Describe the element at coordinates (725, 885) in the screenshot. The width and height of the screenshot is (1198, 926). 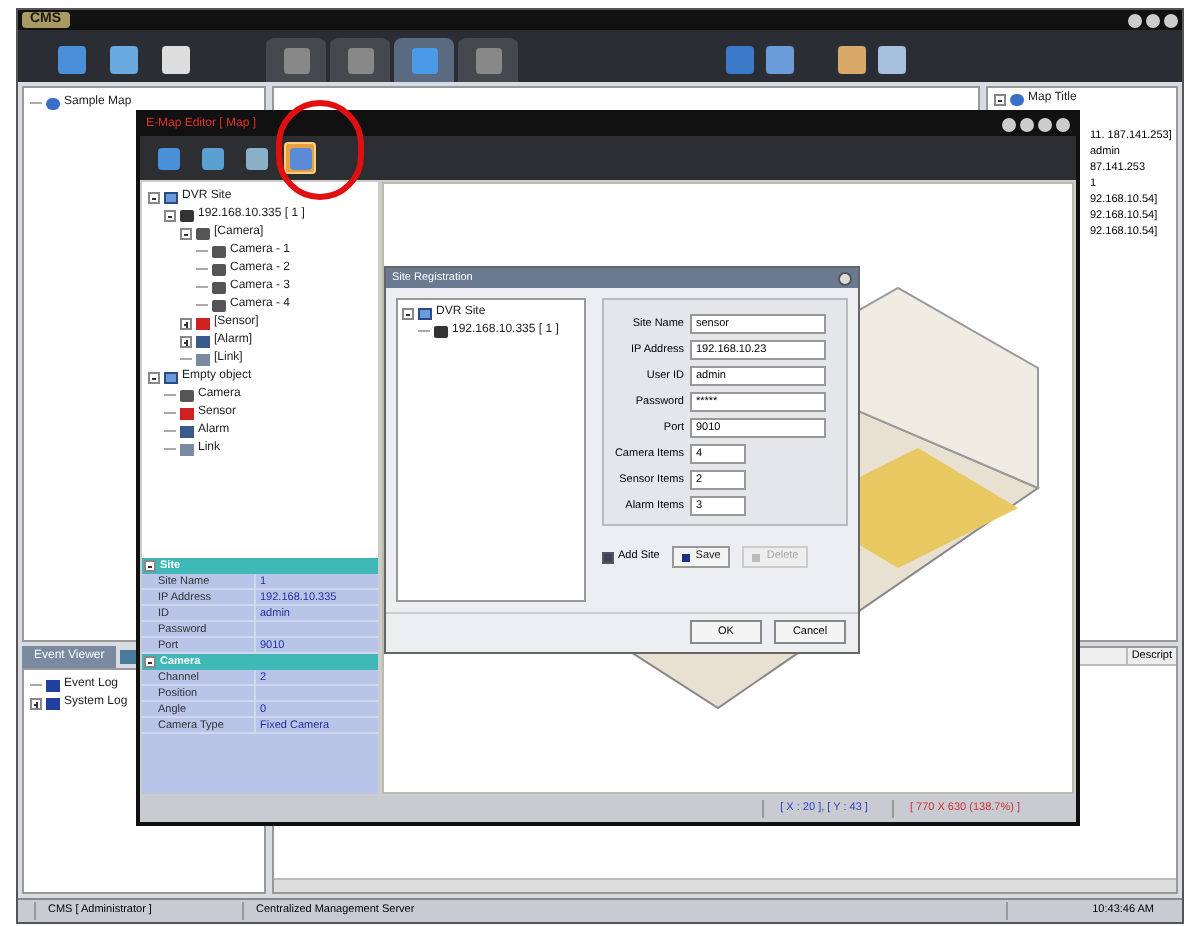
I see `horizontal-scrollbar` at that location.